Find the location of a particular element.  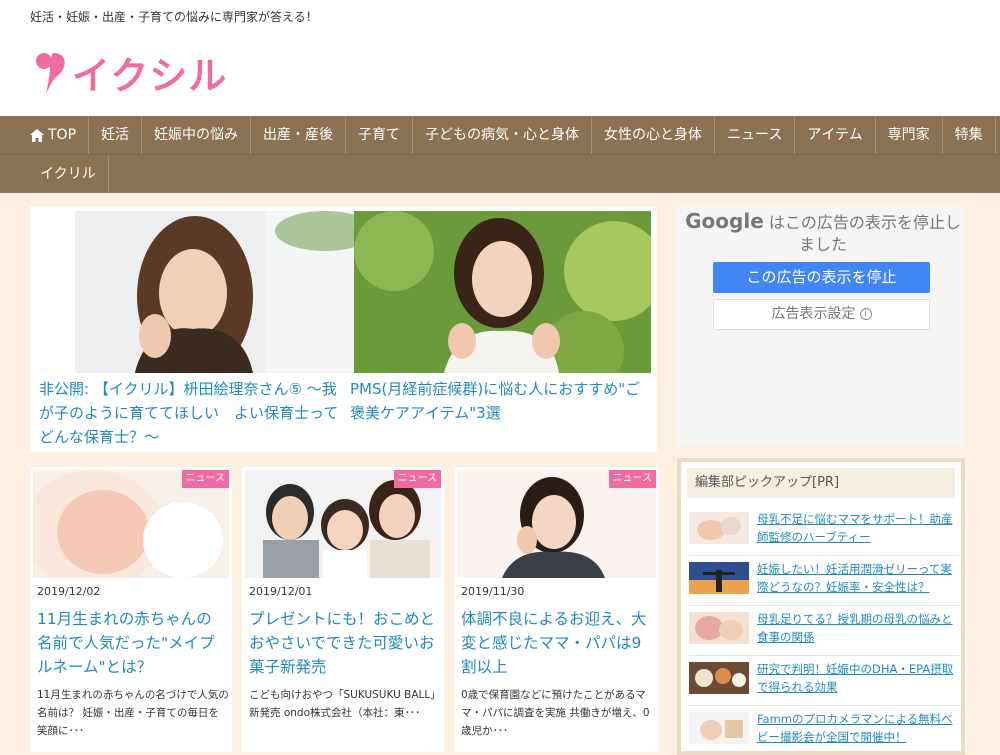

ad-stopped-text: はこの広告の表示を停止しました is located at coordinates (864, 233).